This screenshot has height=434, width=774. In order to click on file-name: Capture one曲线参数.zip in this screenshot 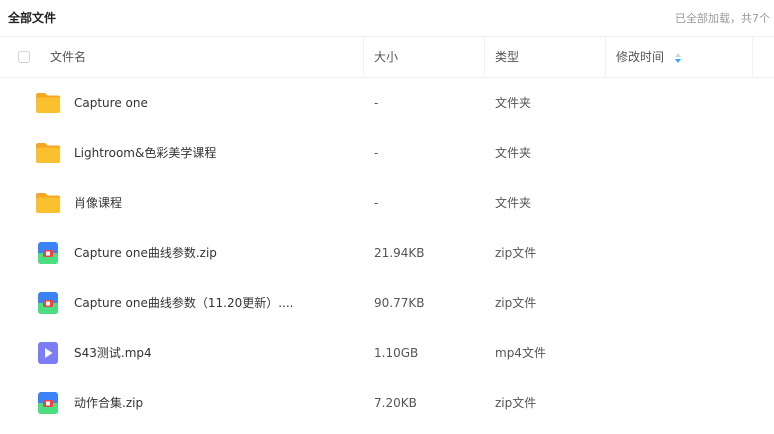, I will do `click(145, 253)`.